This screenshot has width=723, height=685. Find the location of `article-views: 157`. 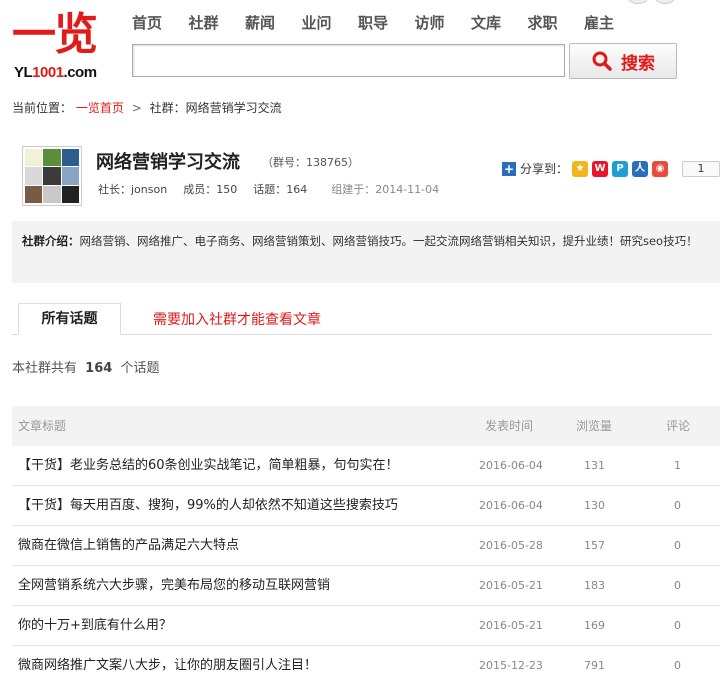

article-views: 157 is located at coordinates (594, 545).